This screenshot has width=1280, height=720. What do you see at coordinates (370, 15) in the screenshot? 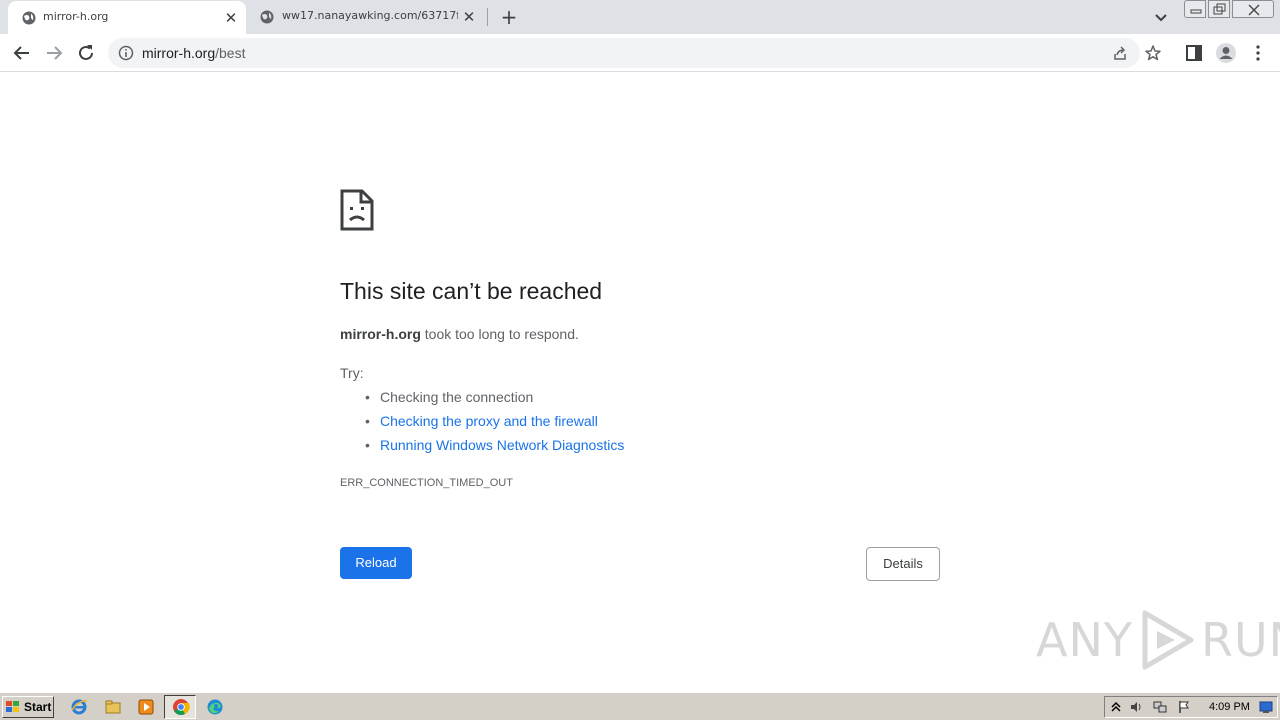
I see `tab-title: ww17.nanayawking.com/63717fa25` at bounding box center [370, 15].